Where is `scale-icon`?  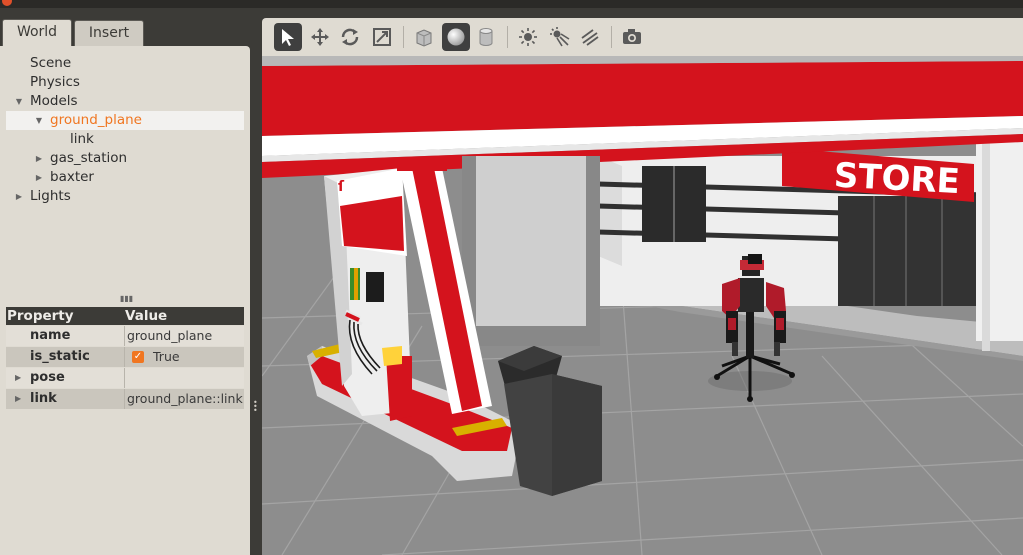
scale-icon is located at coordinates (382, 37).